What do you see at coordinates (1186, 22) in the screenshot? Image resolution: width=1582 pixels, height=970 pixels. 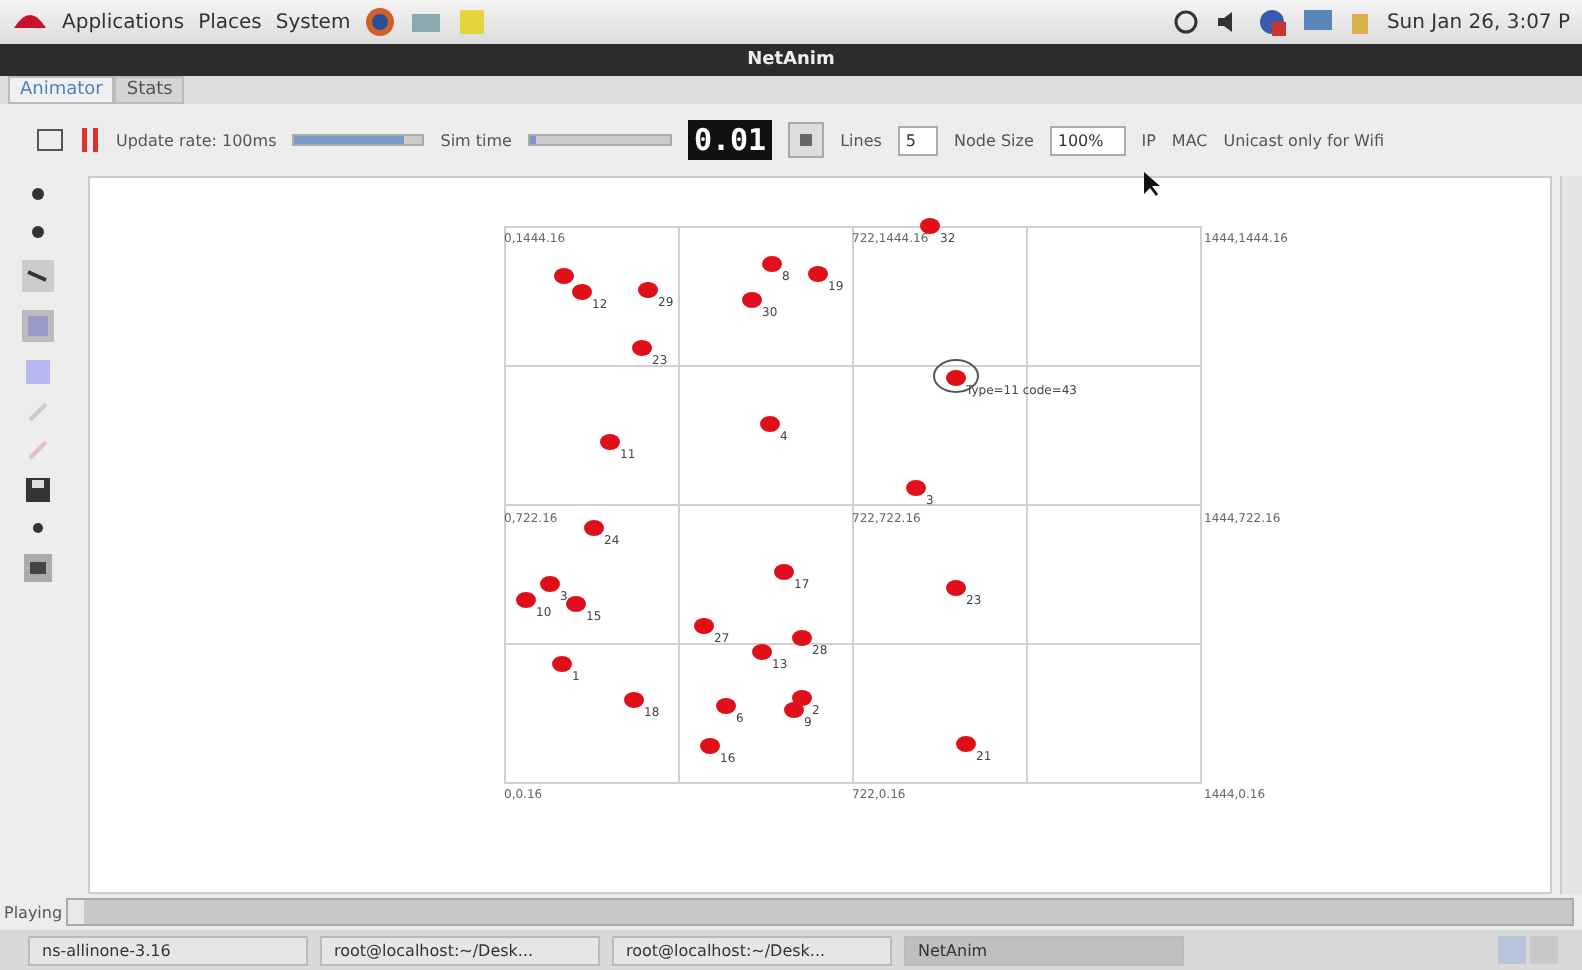 I see `power-icon` at bounding box center [1186, 22].